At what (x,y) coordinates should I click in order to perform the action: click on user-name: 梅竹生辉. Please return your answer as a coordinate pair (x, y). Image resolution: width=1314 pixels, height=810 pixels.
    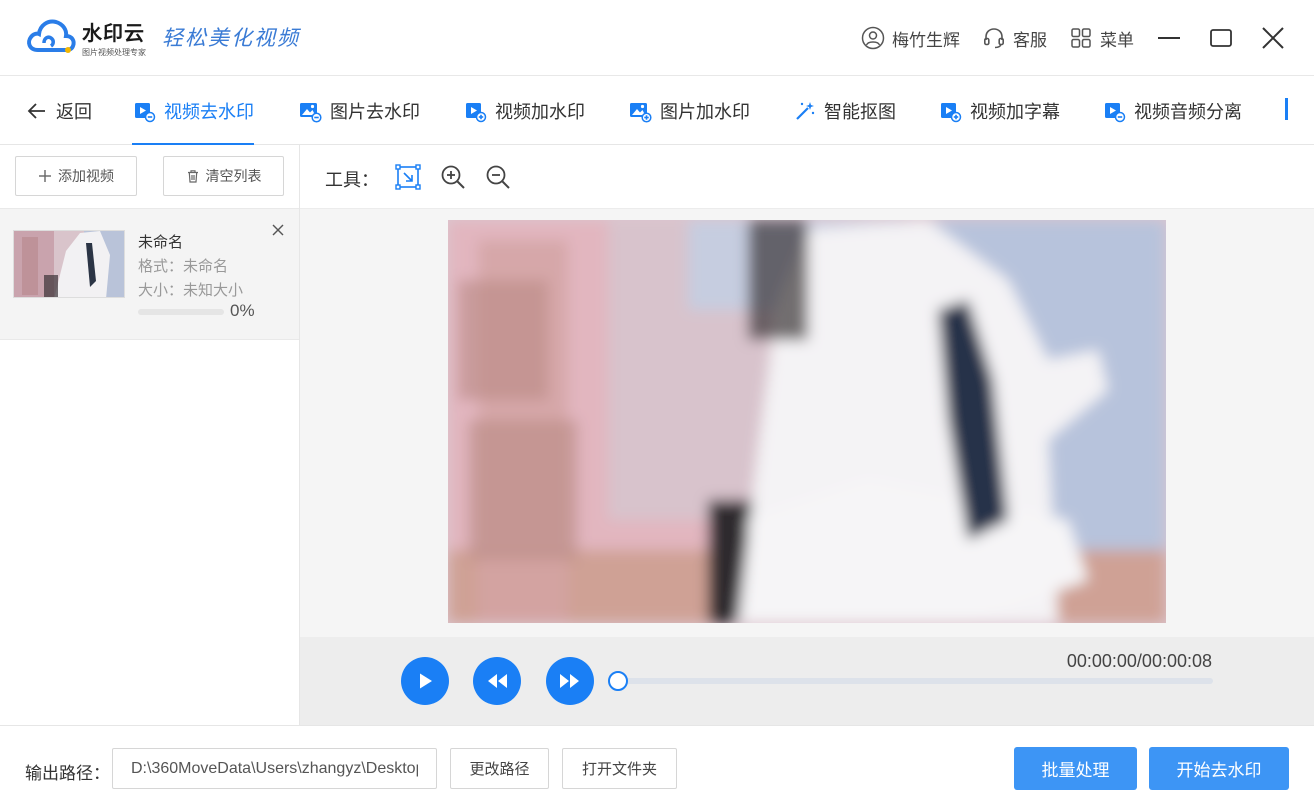
    Looking at the image, I should click on (926, 40).